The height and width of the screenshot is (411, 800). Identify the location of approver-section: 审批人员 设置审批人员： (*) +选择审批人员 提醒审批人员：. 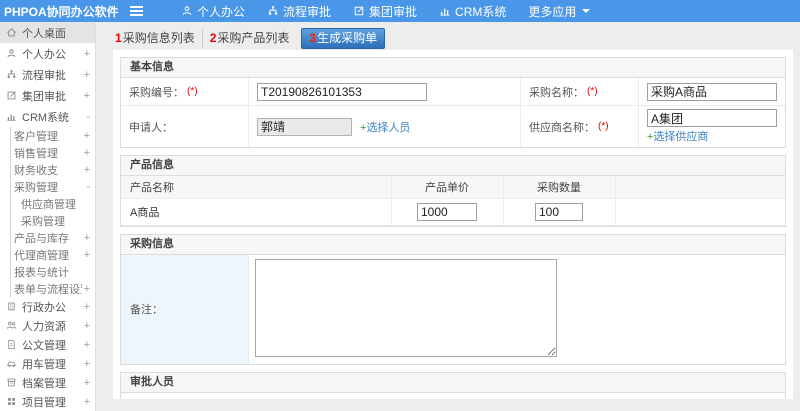
(453, 385).